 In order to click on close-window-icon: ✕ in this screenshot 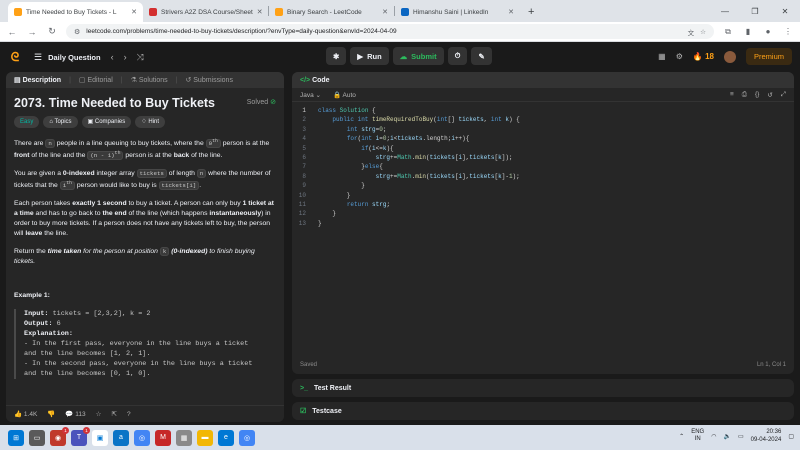, I will do `click(785, 11)`.